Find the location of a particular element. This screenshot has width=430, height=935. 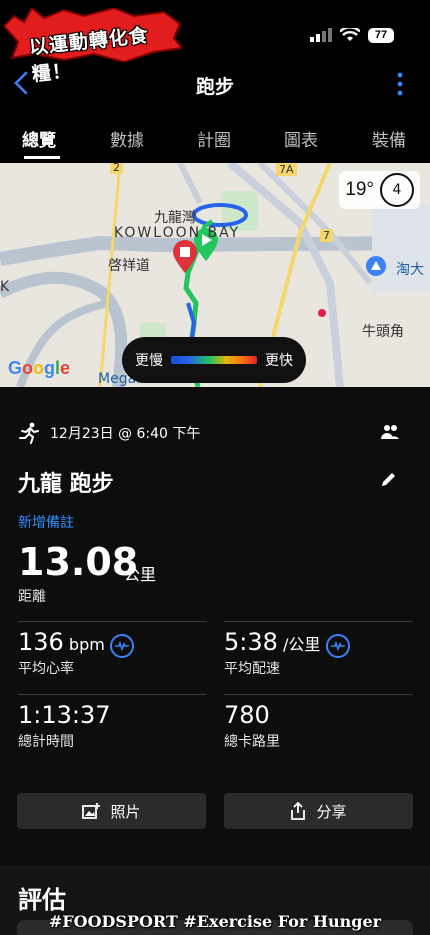

map-label-ngau-tau-kok: 牛頭角 is located at coordinates (383, 332).